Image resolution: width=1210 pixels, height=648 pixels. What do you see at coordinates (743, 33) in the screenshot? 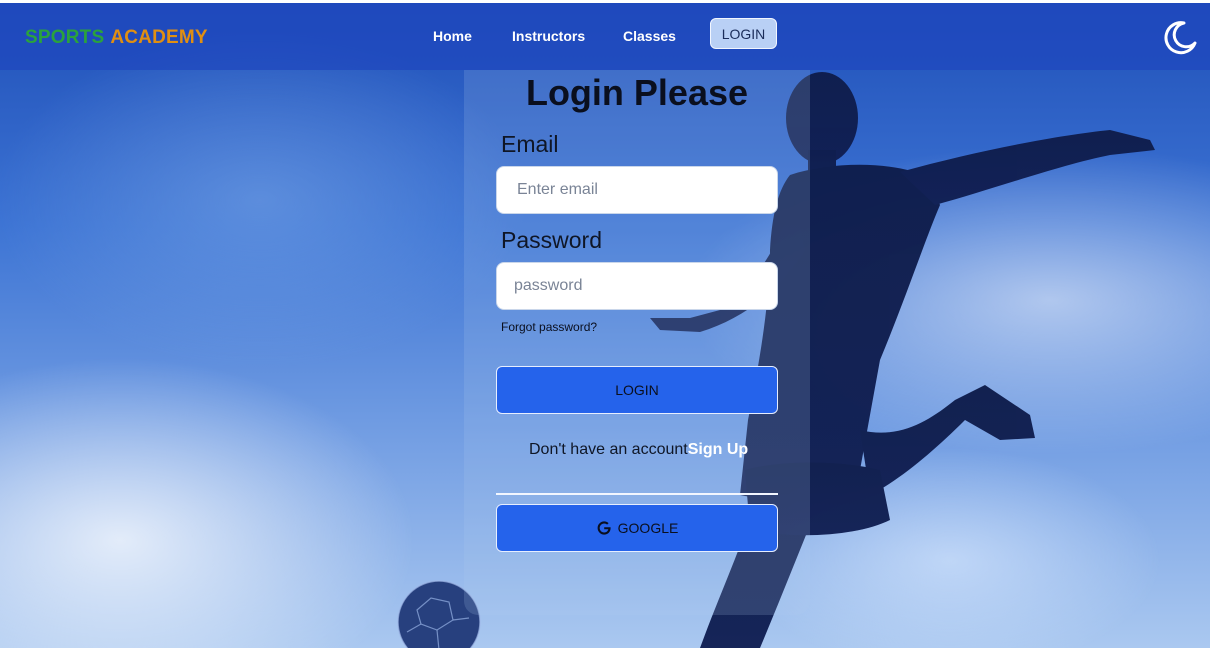
I see `nav-login-button: LOGIN` at bounding box center [743, 33].